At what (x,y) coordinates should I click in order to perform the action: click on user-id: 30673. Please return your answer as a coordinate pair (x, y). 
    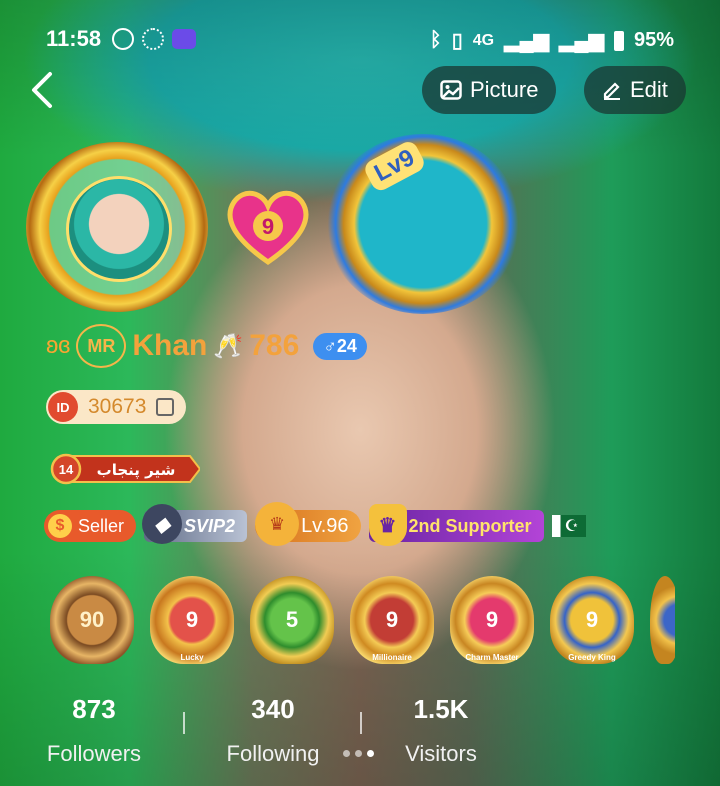
    Looking at the image, I should click on (117, 406).